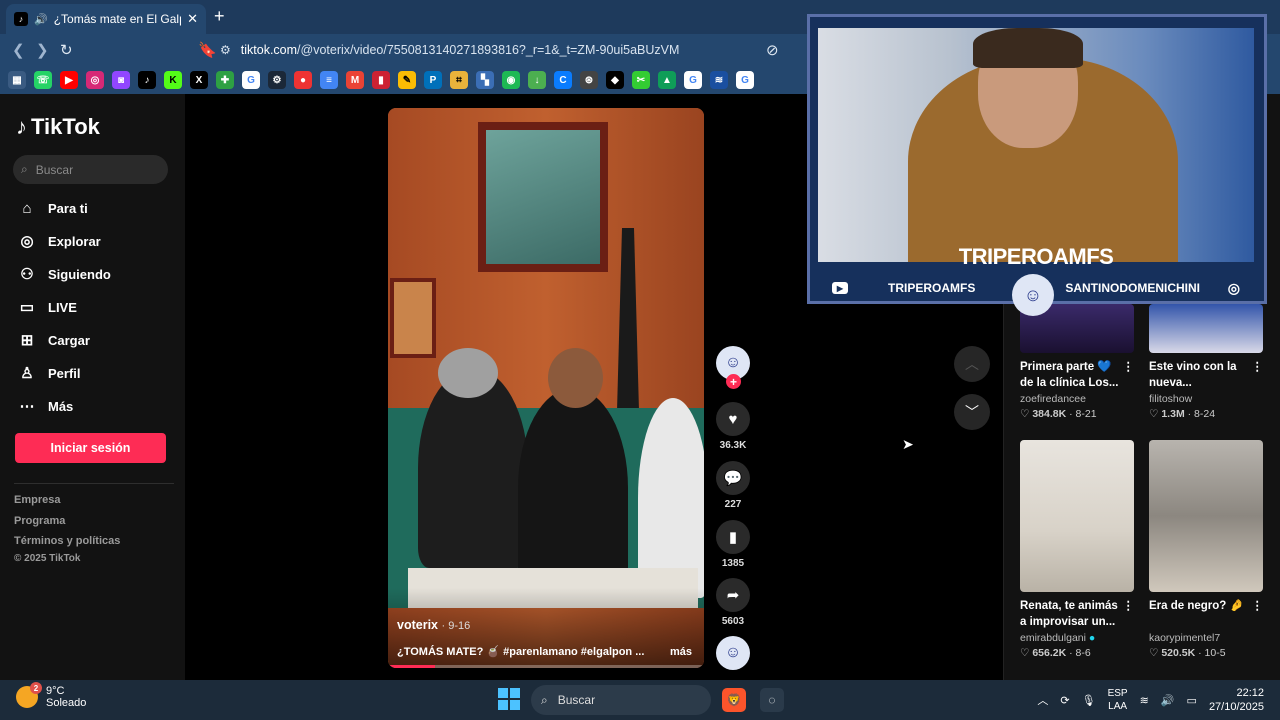  What do you see at coordinates (98, 307) in the screenshot?
I see `nav-item-live: ▭ LIVE` at bounding box center [98, 307].